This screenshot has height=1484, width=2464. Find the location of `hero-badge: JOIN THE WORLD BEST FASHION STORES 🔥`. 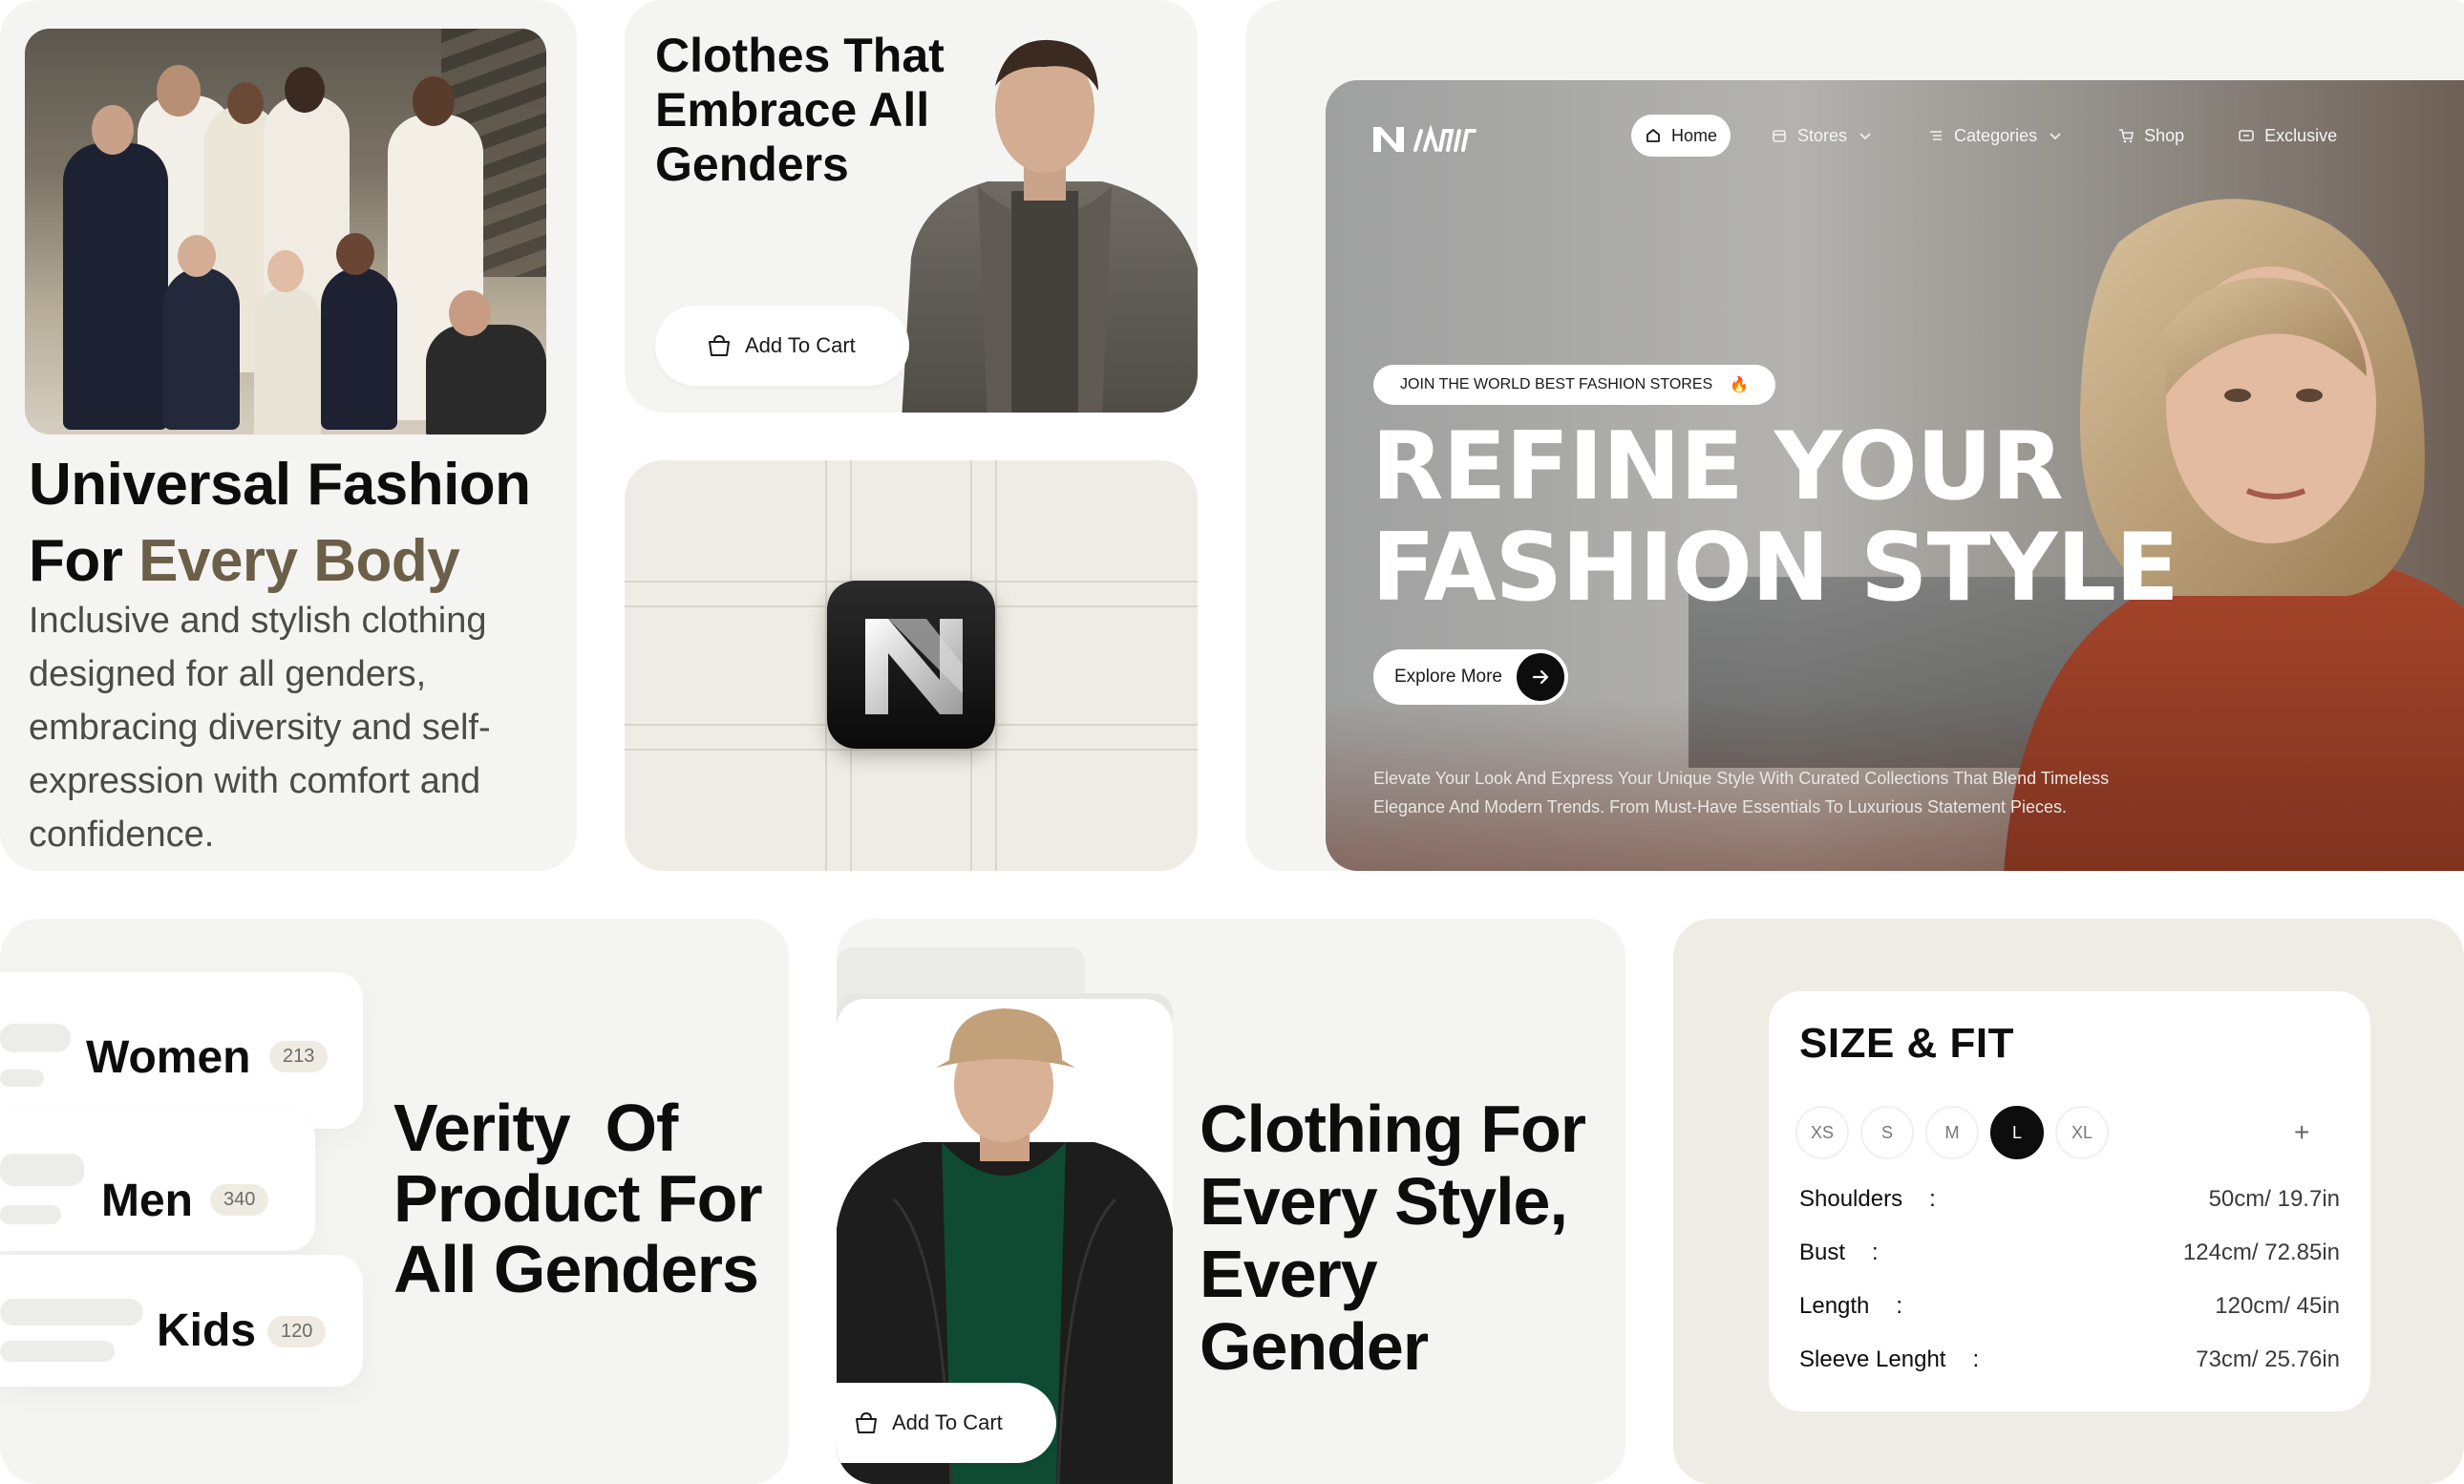

hero-badge: JOIN THE WORLD BEST FASHION STORES 🔥 is located at coordinates (1574, 385).